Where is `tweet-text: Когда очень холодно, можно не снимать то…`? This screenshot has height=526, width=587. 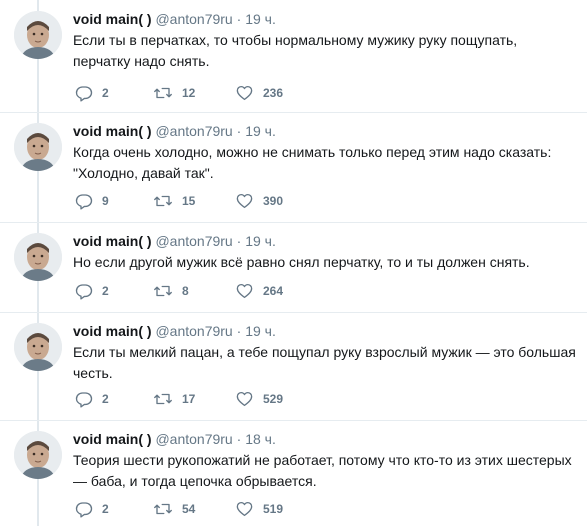 tweet-text: Когда очень холодно, можно не снимать то… is located at coordinates (312, 162).